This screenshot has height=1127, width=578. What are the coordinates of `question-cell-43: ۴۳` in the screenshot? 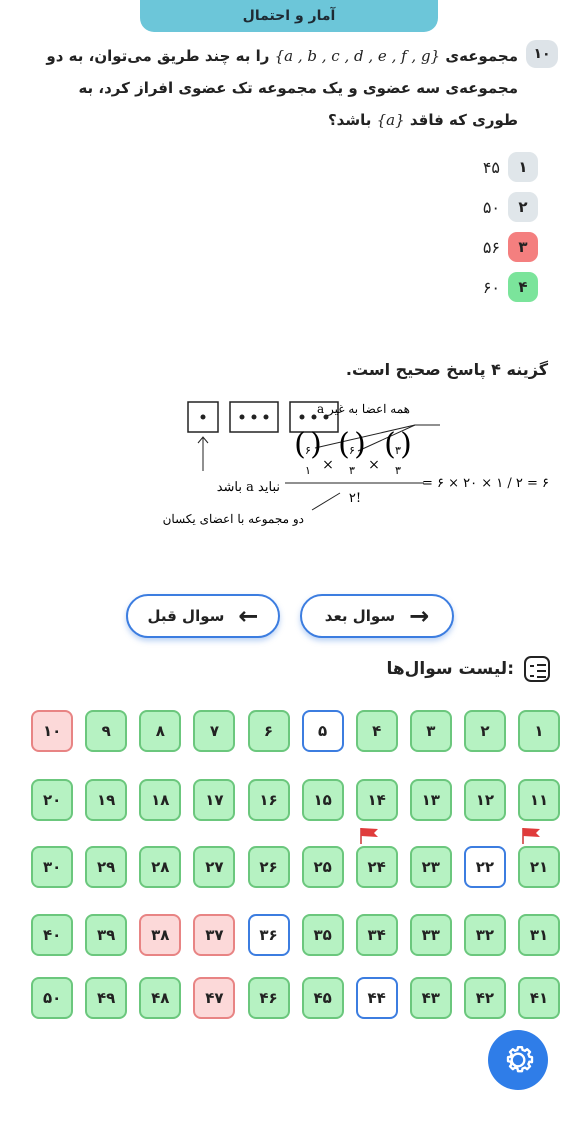 It's located at (430, 998).